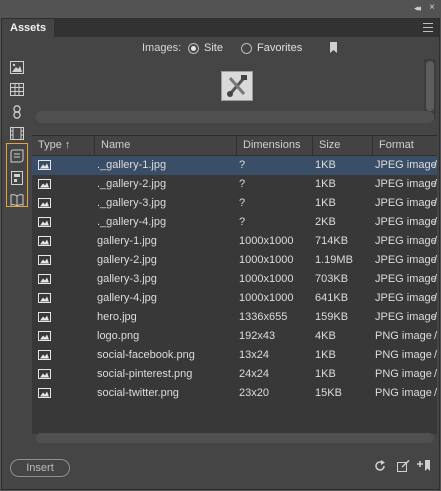 This screenshot has width=441, height=491. What do you see at coordinates (424, 466) in the screenshot?
I see `add-to-favorites-icon` at bounding box center [424, 466].